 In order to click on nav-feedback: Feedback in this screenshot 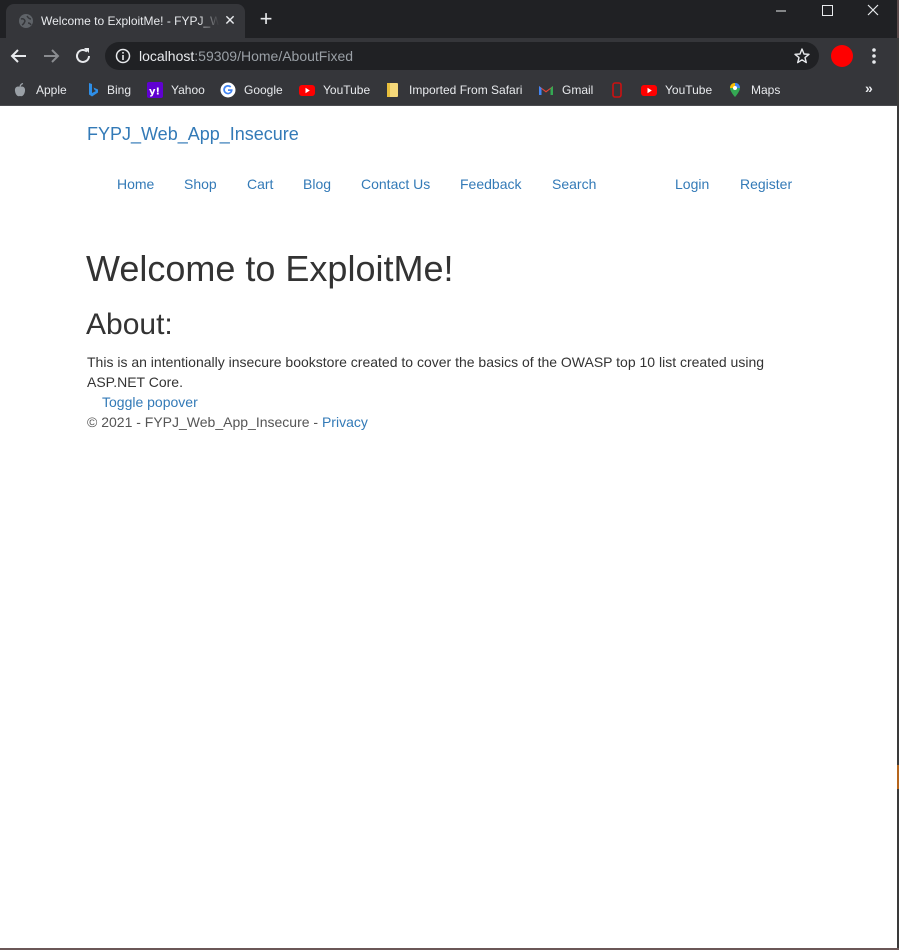, I will do `click(490, 184)`.